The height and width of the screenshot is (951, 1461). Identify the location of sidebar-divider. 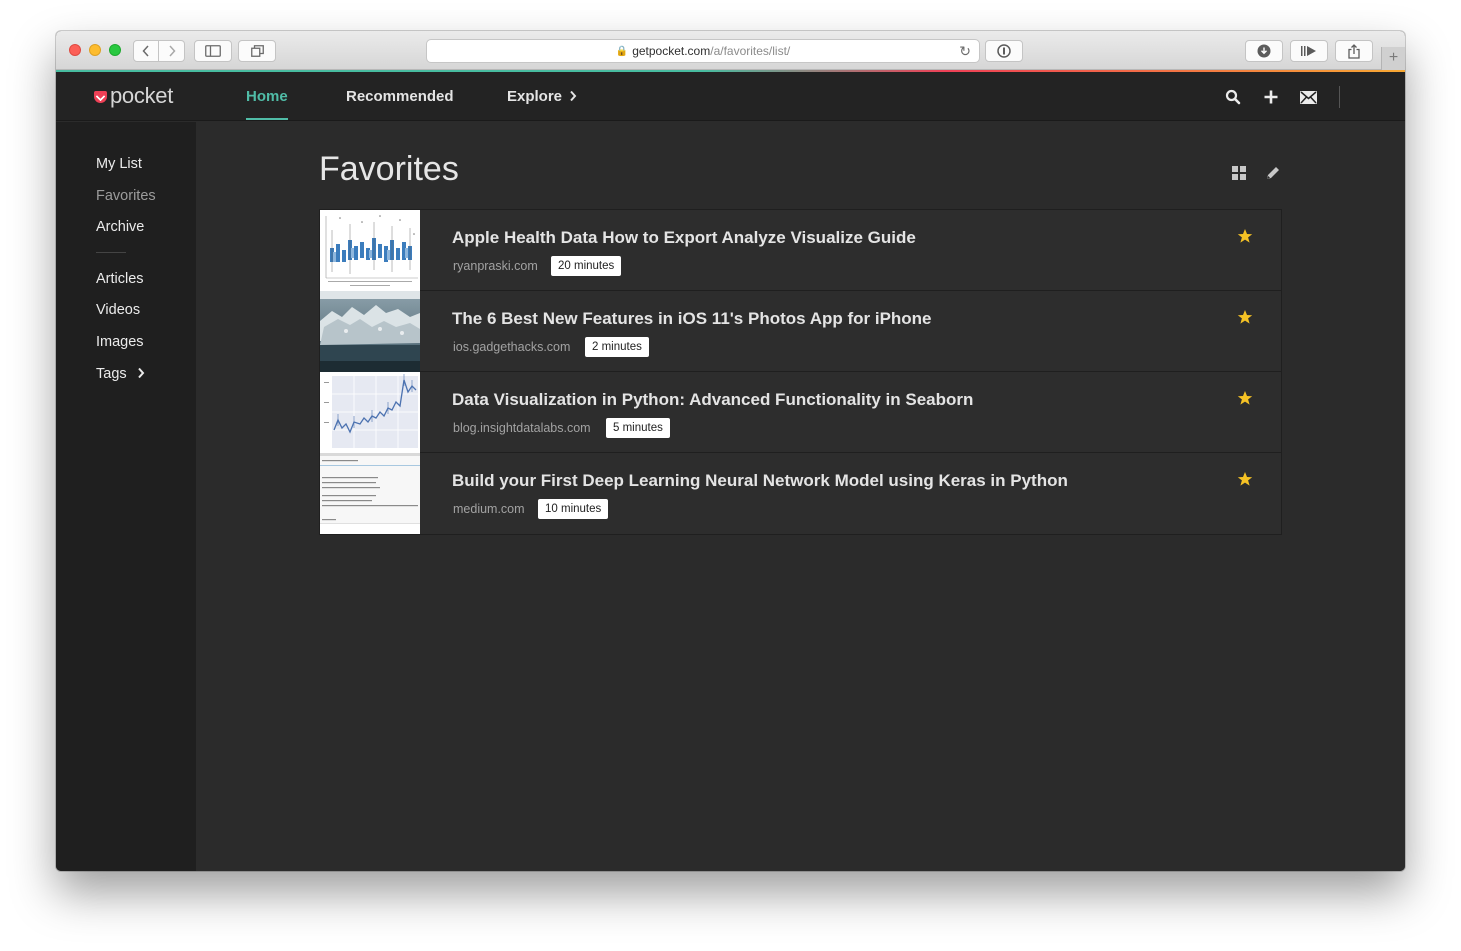
(111, 252).